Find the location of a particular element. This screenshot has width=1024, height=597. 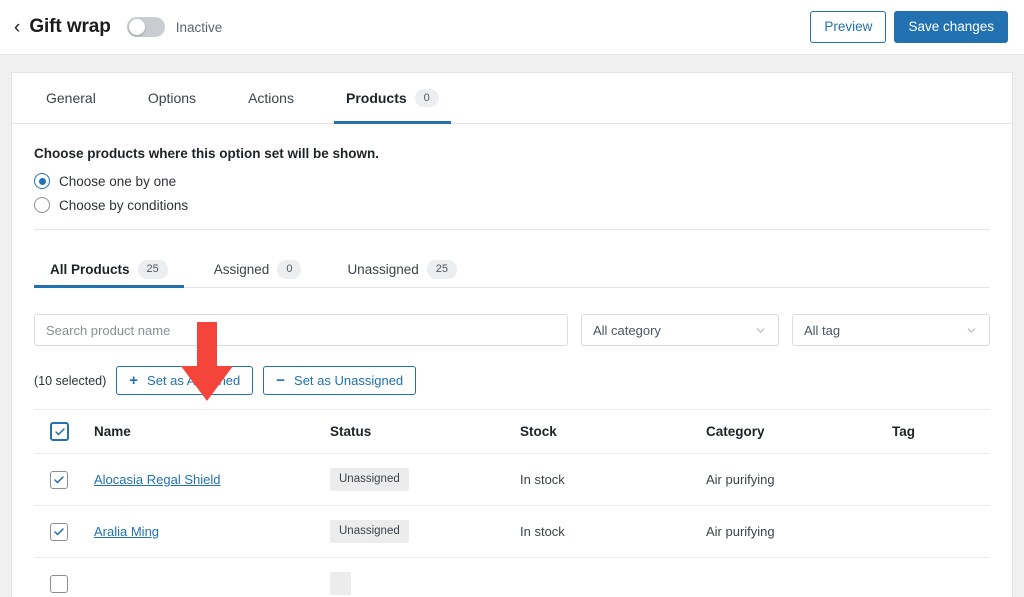

tab-general: General is located at coordinates (71, 98).